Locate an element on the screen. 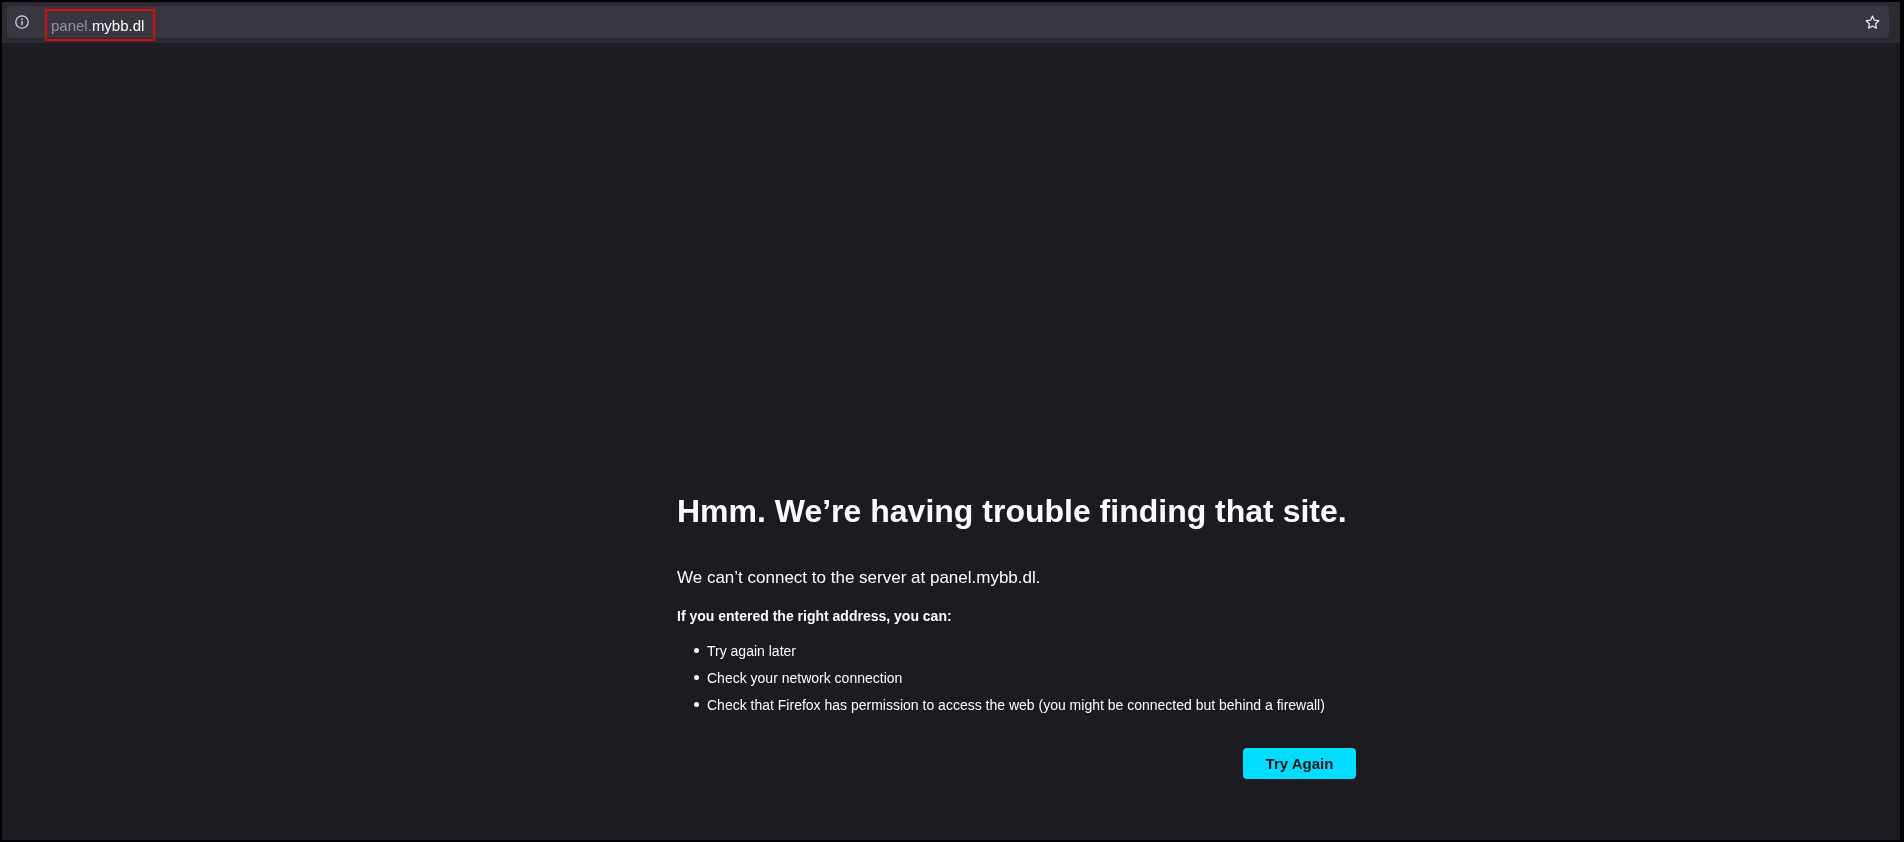  error-message: We can’t connect to the server at panel.mybb.dl. is located at coordinates (859, 578).